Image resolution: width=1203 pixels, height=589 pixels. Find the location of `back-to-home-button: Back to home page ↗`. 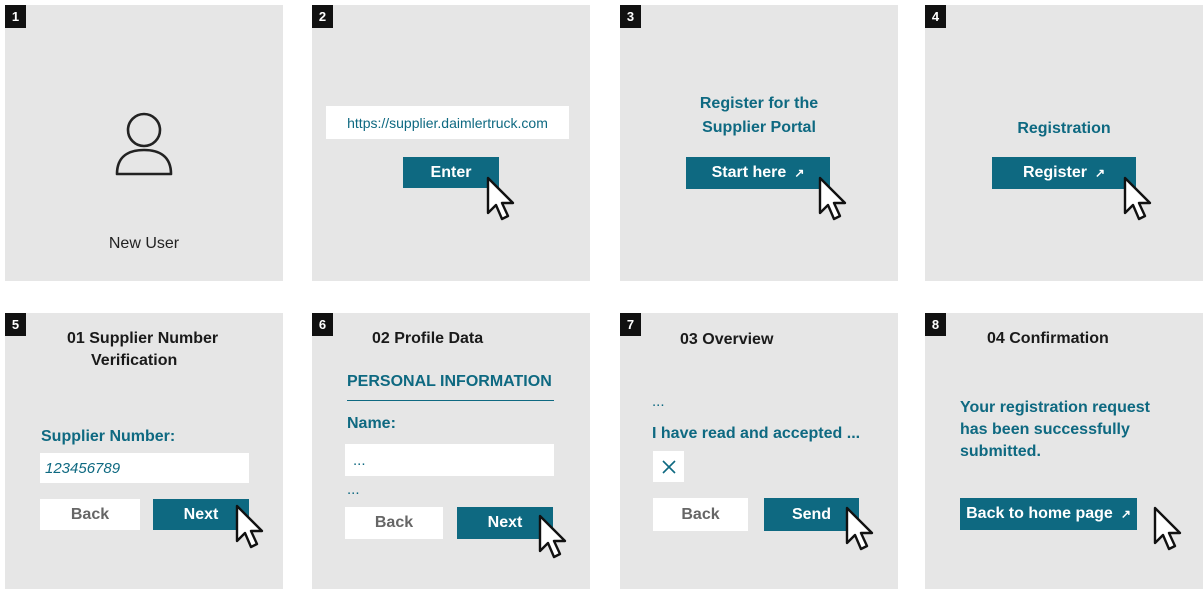

back-to-home-button: Back to home page ↗ is located at coordinates (1048, 514).